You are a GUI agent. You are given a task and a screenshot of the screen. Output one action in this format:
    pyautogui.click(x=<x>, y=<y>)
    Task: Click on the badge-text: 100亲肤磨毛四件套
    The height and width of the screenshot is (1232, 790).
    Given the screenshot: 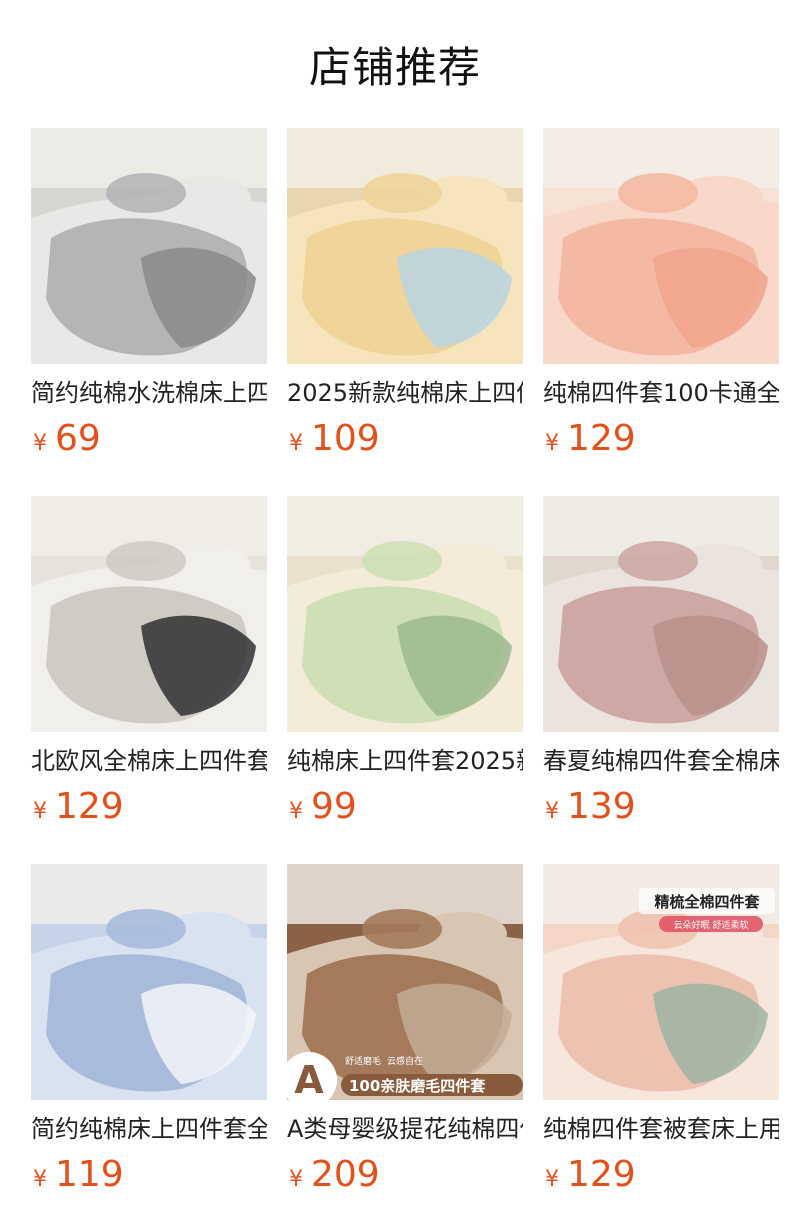 What is the action you would take?
    pyautogui.click(x=417, y=1086)
    